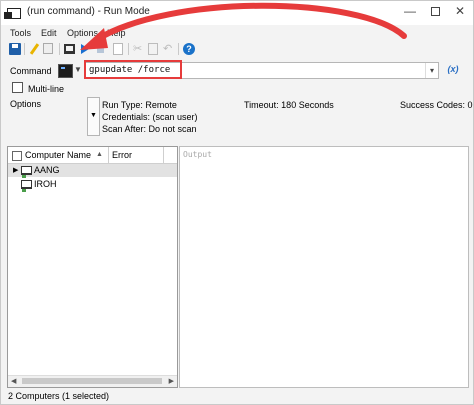  What do you see at coordinates (171, 381) in the screenshot?
I see `scroll-right-icon: ▶` at bounding box center [171, 381].